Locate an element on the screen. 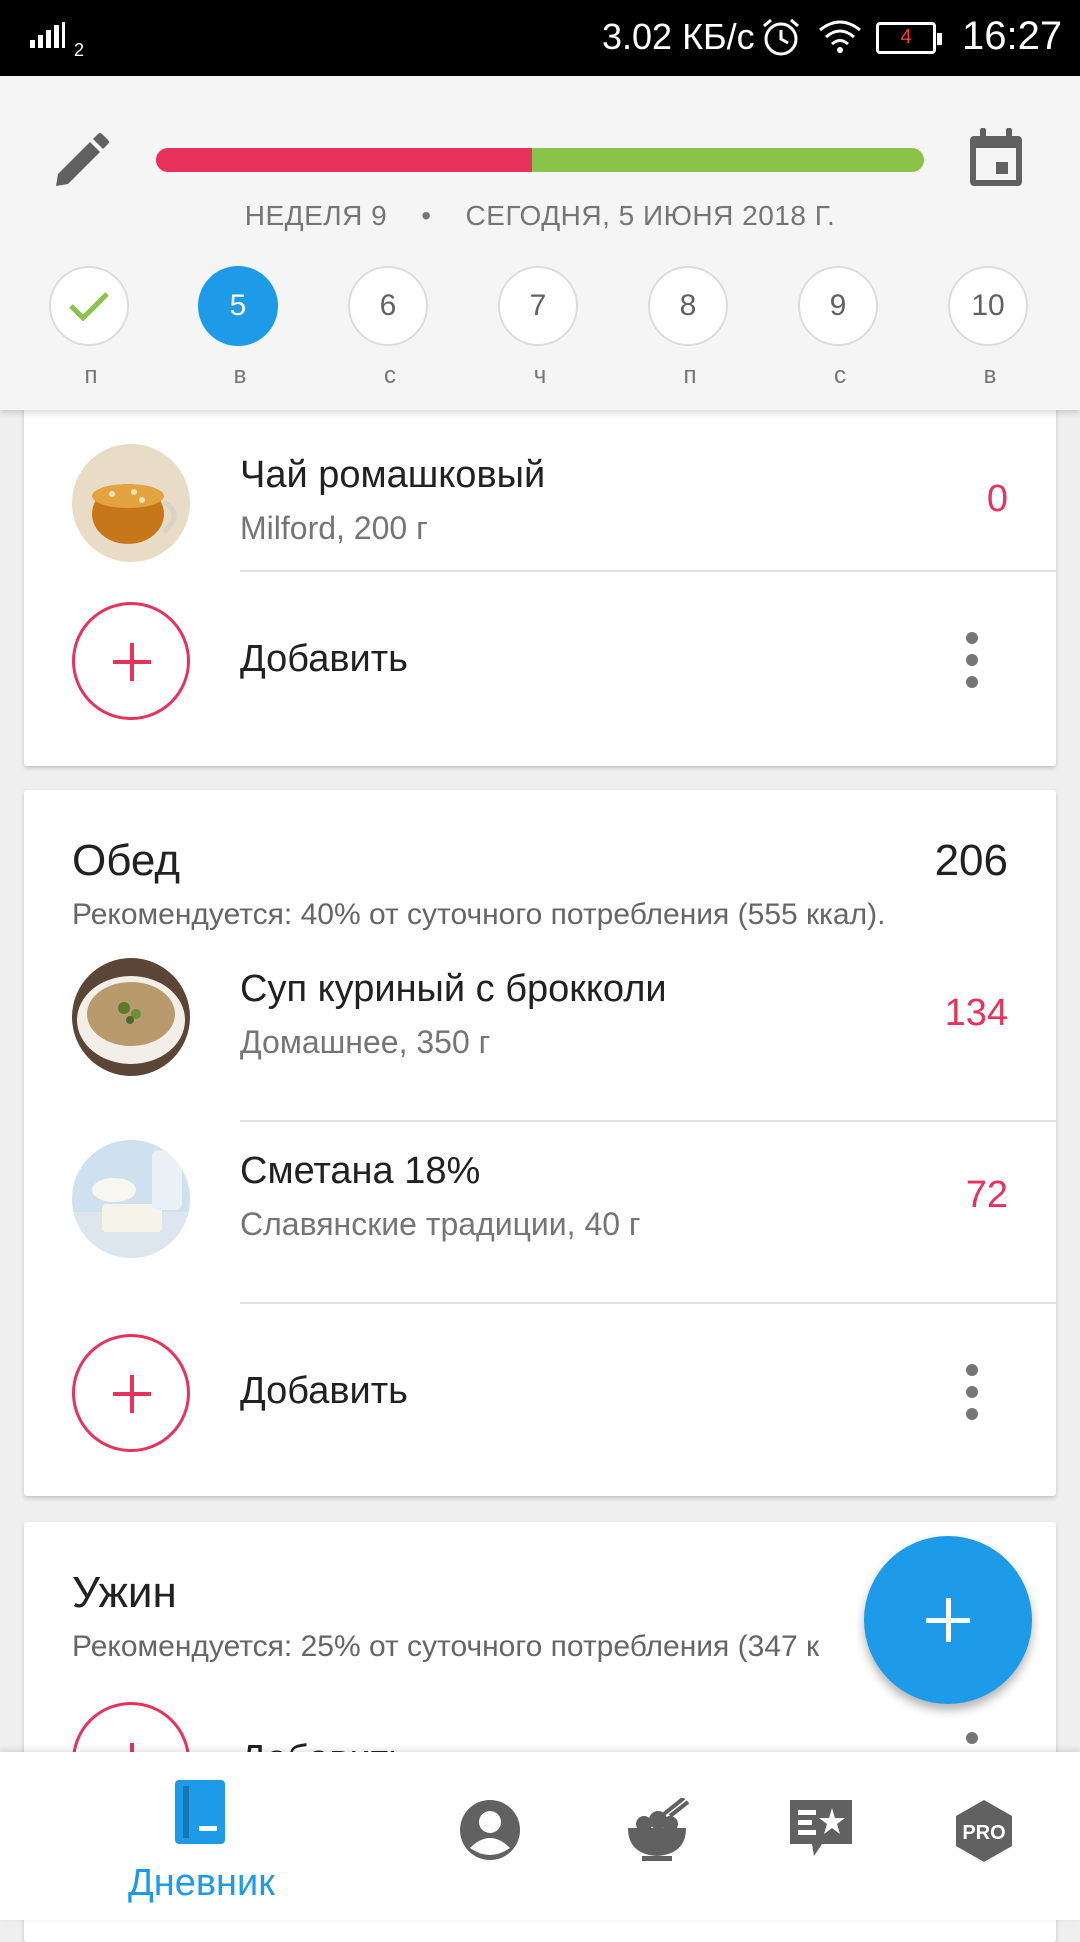  calorie-progress-remaining is located at coordinates (728, 160).